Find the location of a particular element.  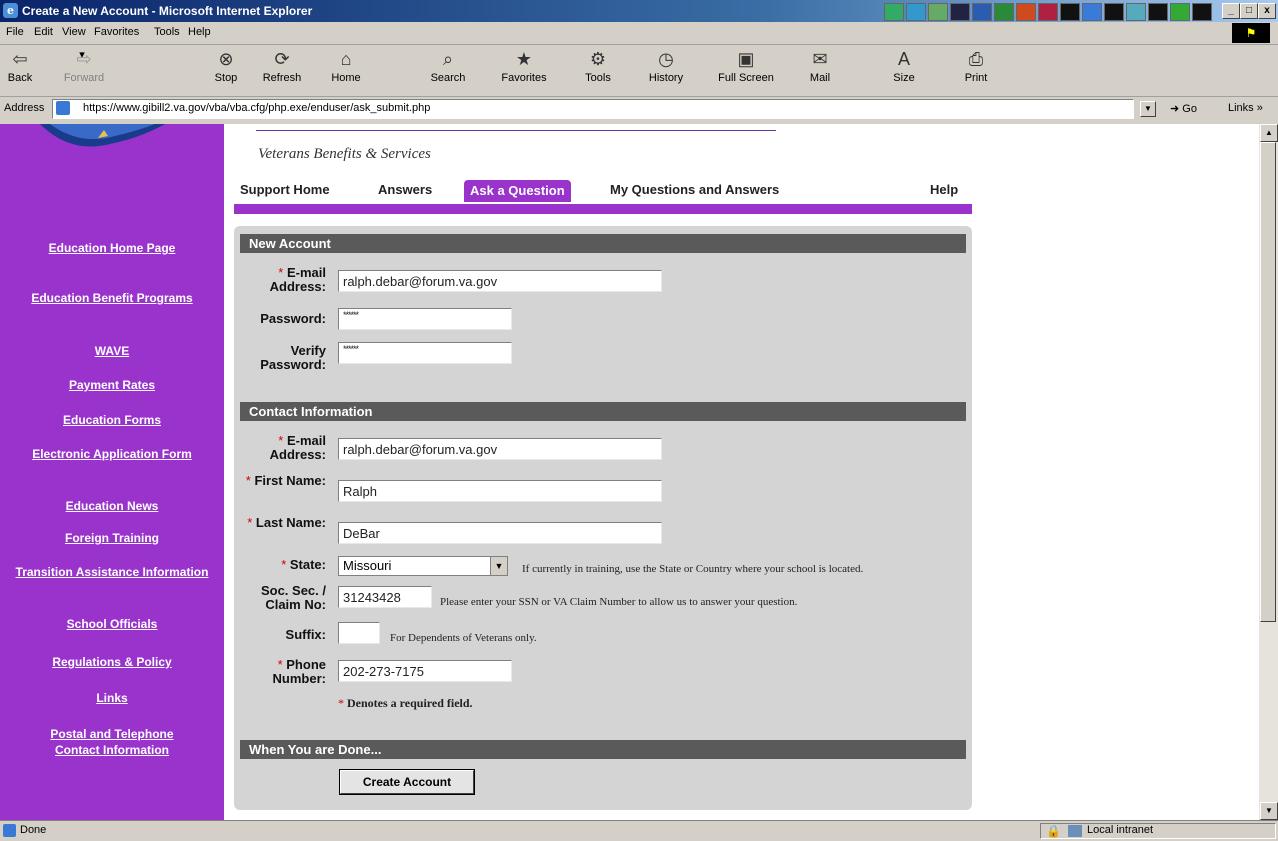

create-account-button: Create Account is located at coordinates (407, 782).